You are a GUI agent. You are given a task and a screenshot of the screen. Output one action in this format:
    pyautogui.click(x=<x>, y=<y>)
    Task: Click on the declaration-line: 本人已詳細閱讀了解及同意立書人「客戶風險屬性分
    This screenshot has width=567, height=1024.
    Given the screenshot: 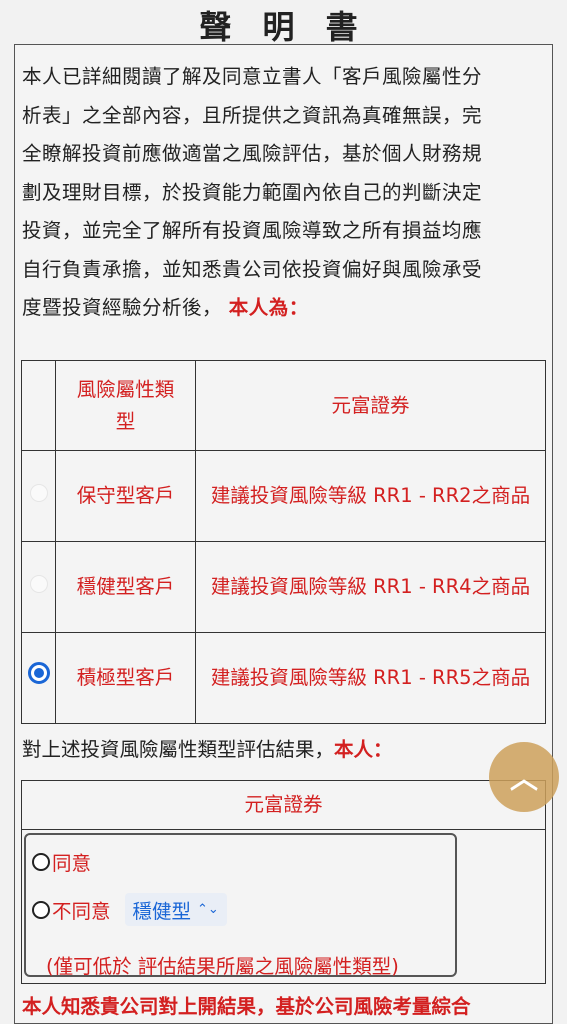 What is the action you would take?
    pyautogui.click(x=252, y=76)
    